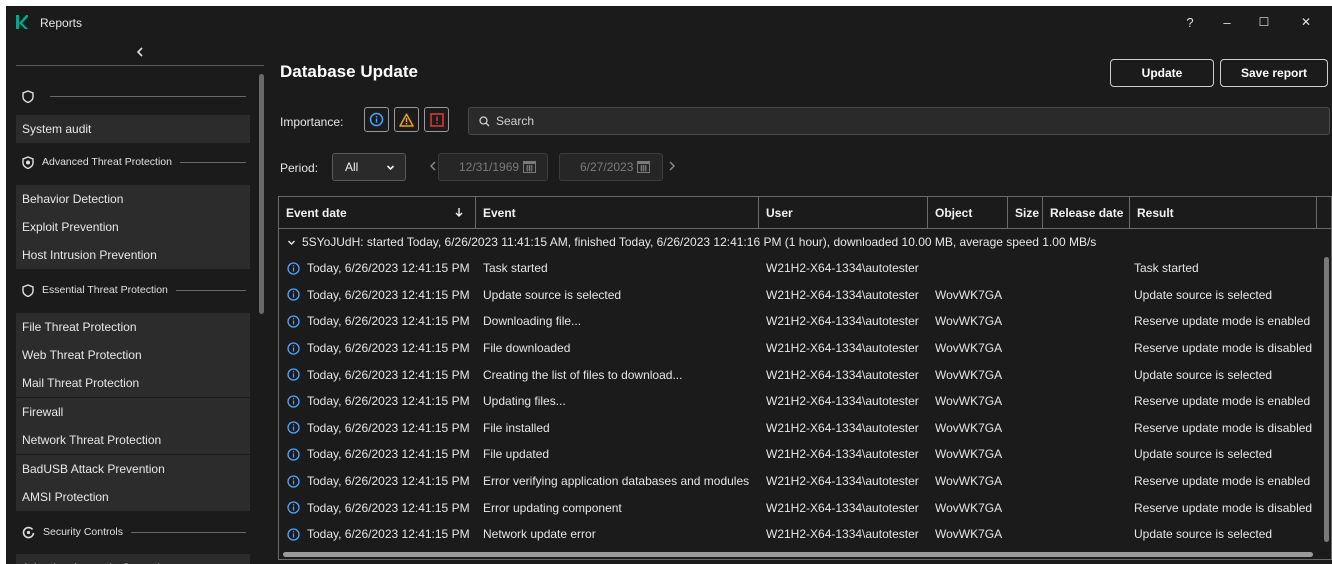 This screenshot has height=564, width=1332. What do you see at coordinates (22, 22) in the screenshot?
I see `kaspersky-logo-icon` at bounding box center [22, 22].